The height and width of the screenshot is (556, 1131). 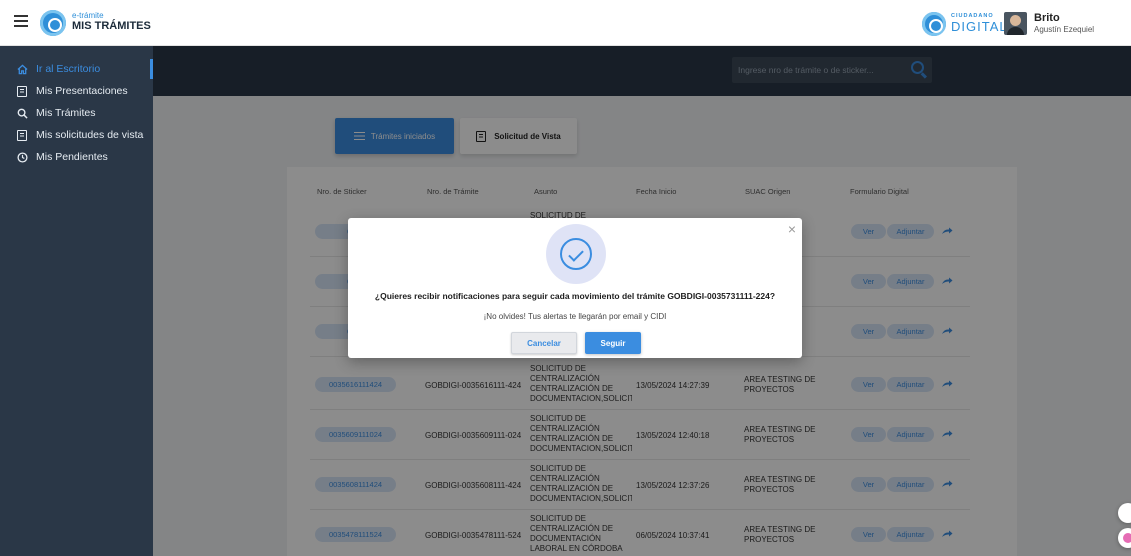 I want to click on accessibility-widget-icon, so click(x=1124, y=513).